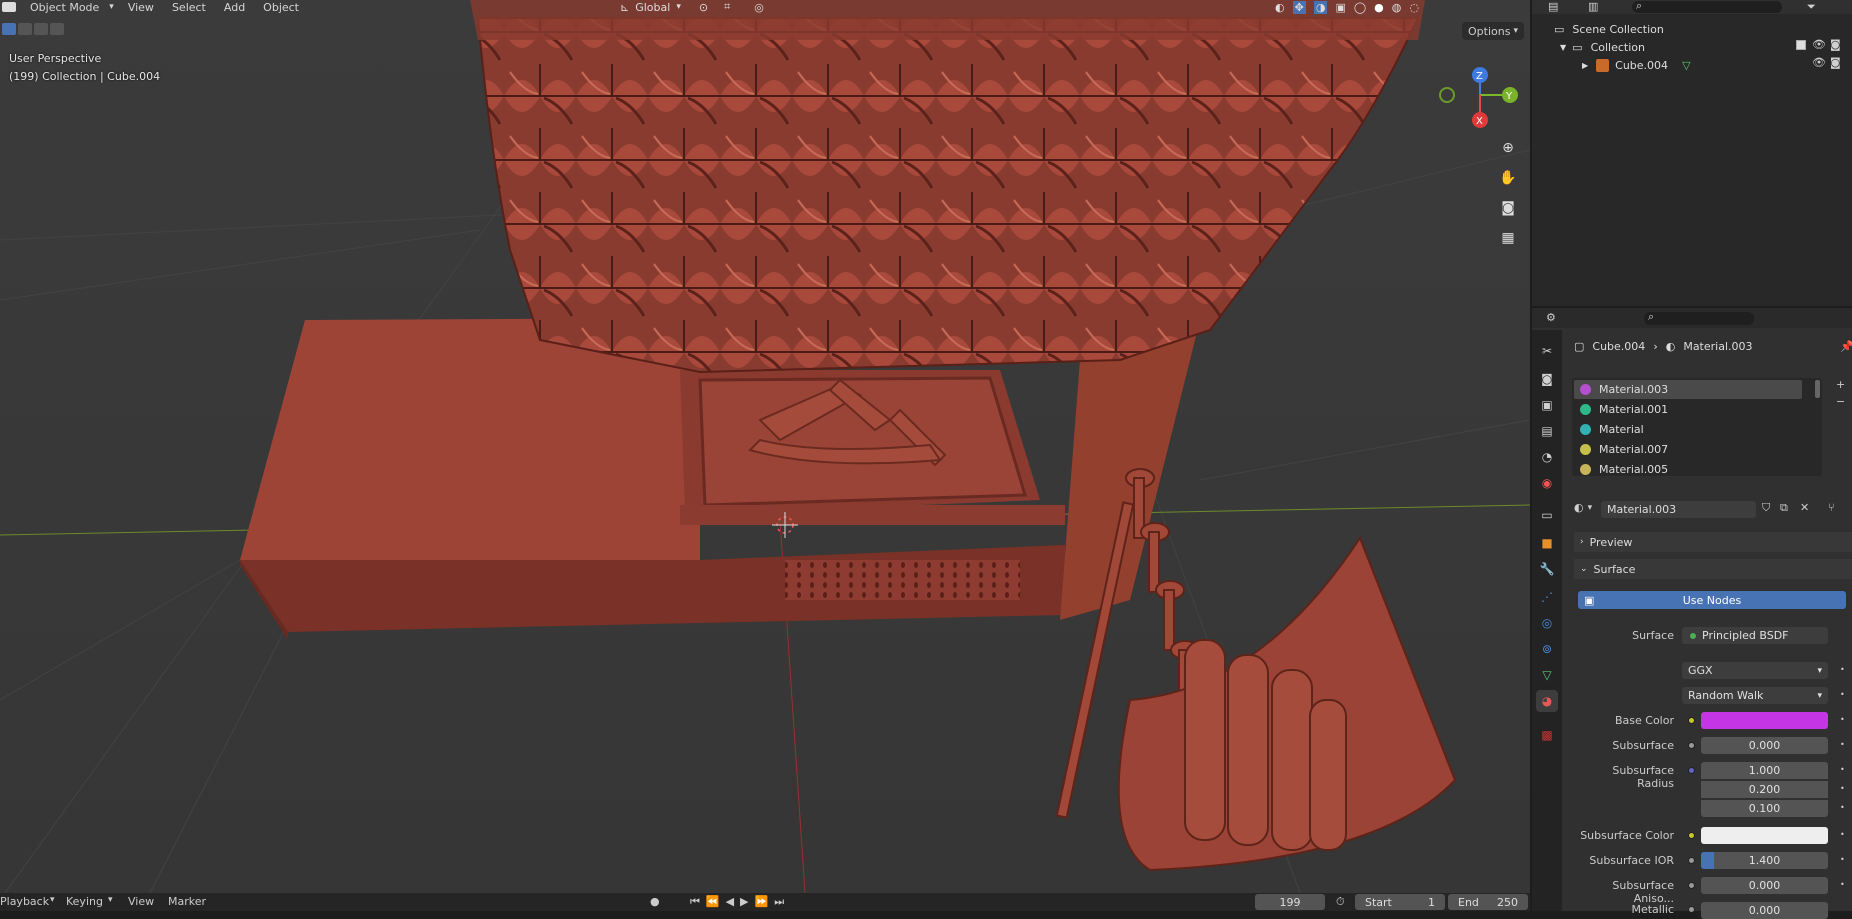 This screenshot has width=1852, height=919. Describe the element at coordinates (1547, 569) in the screenshot. I see `modifier-wrench-icon: 🔧` at that location.